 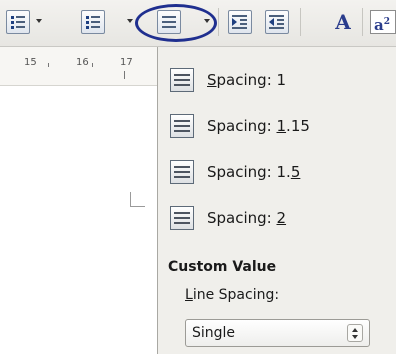 I want to click on superscript-icon: a2, so click(x=383, y=22).